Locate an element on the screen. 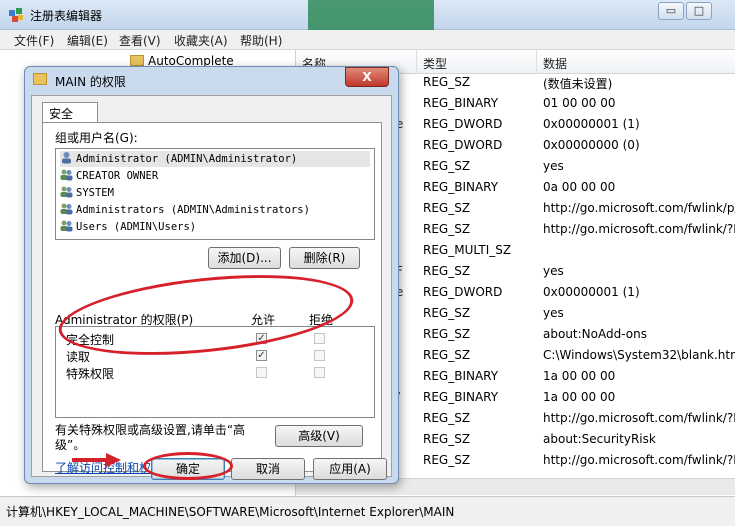 The width and height of the screenshot is (735, 526). value-data: 01 00 00 00 is located at coordinates (579, 103).